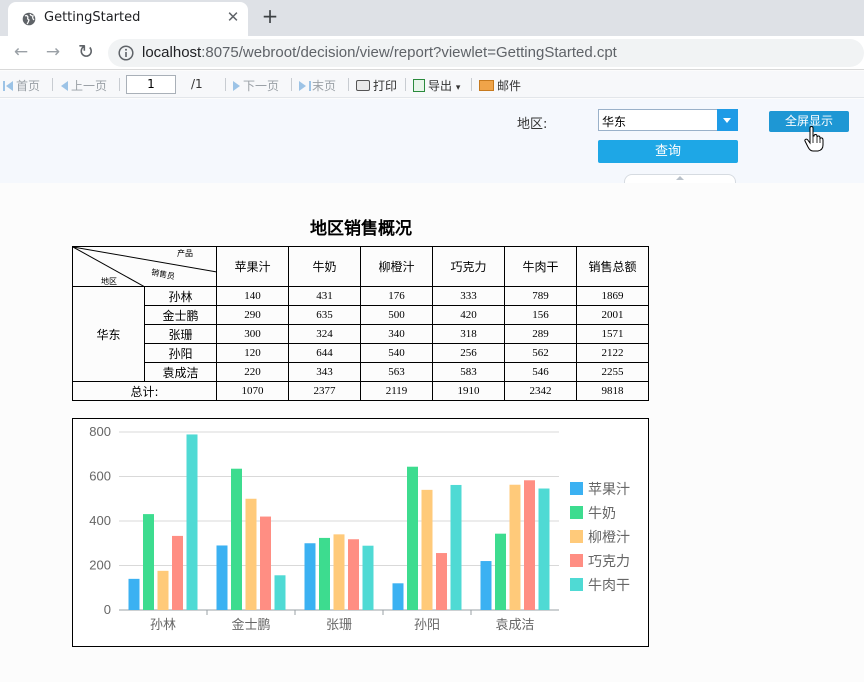 The image size is (864, 682). Describe the element at coordinates (614, 122) in the screenshot. I see `region-select-value: 华东` at that location.